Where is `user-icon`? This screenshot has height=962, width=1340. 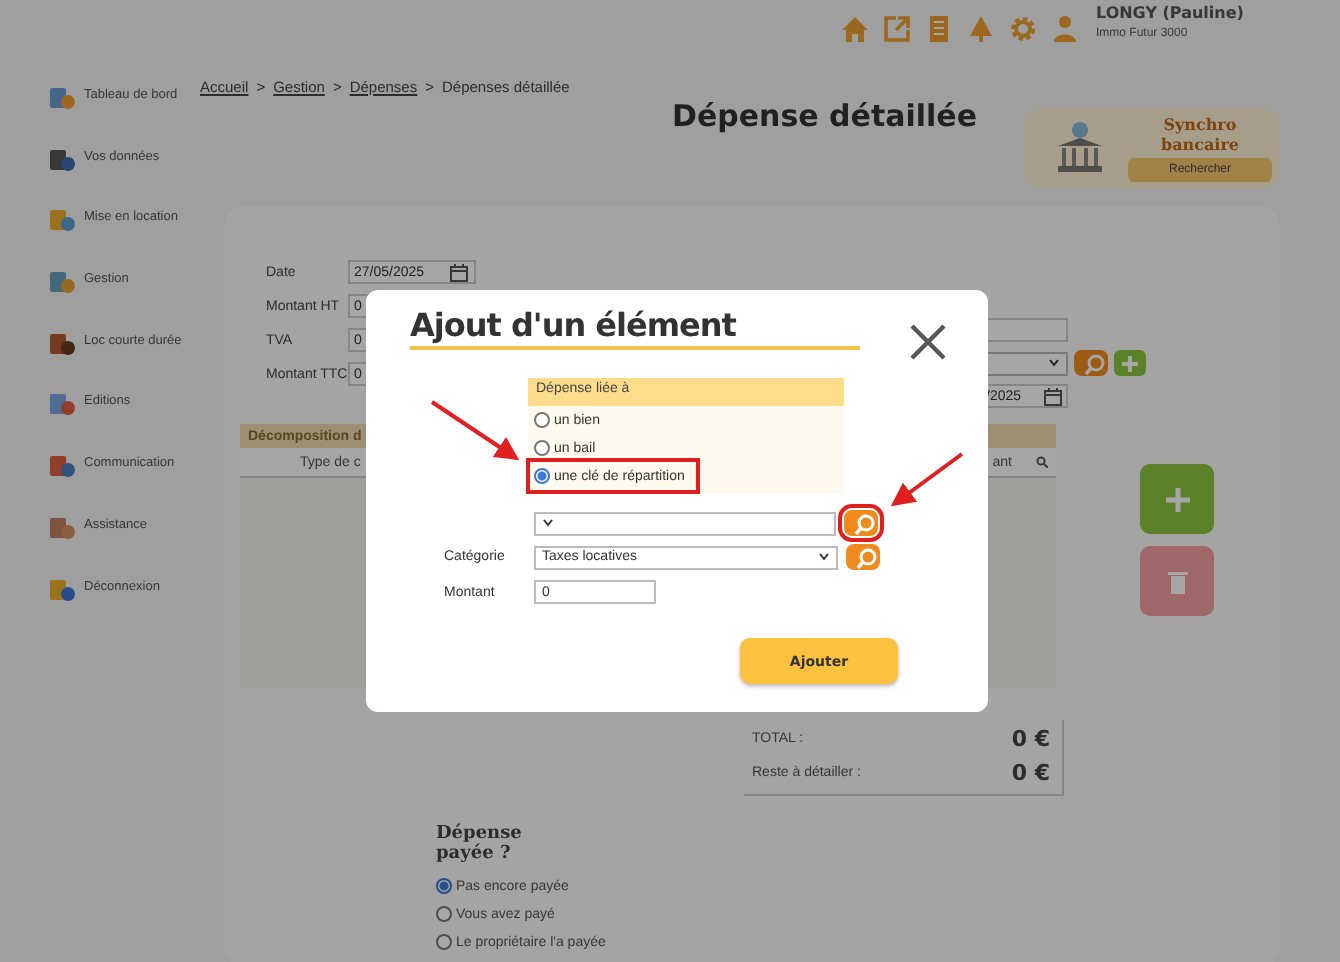
user-icon is located at coordinates (1065, 29).